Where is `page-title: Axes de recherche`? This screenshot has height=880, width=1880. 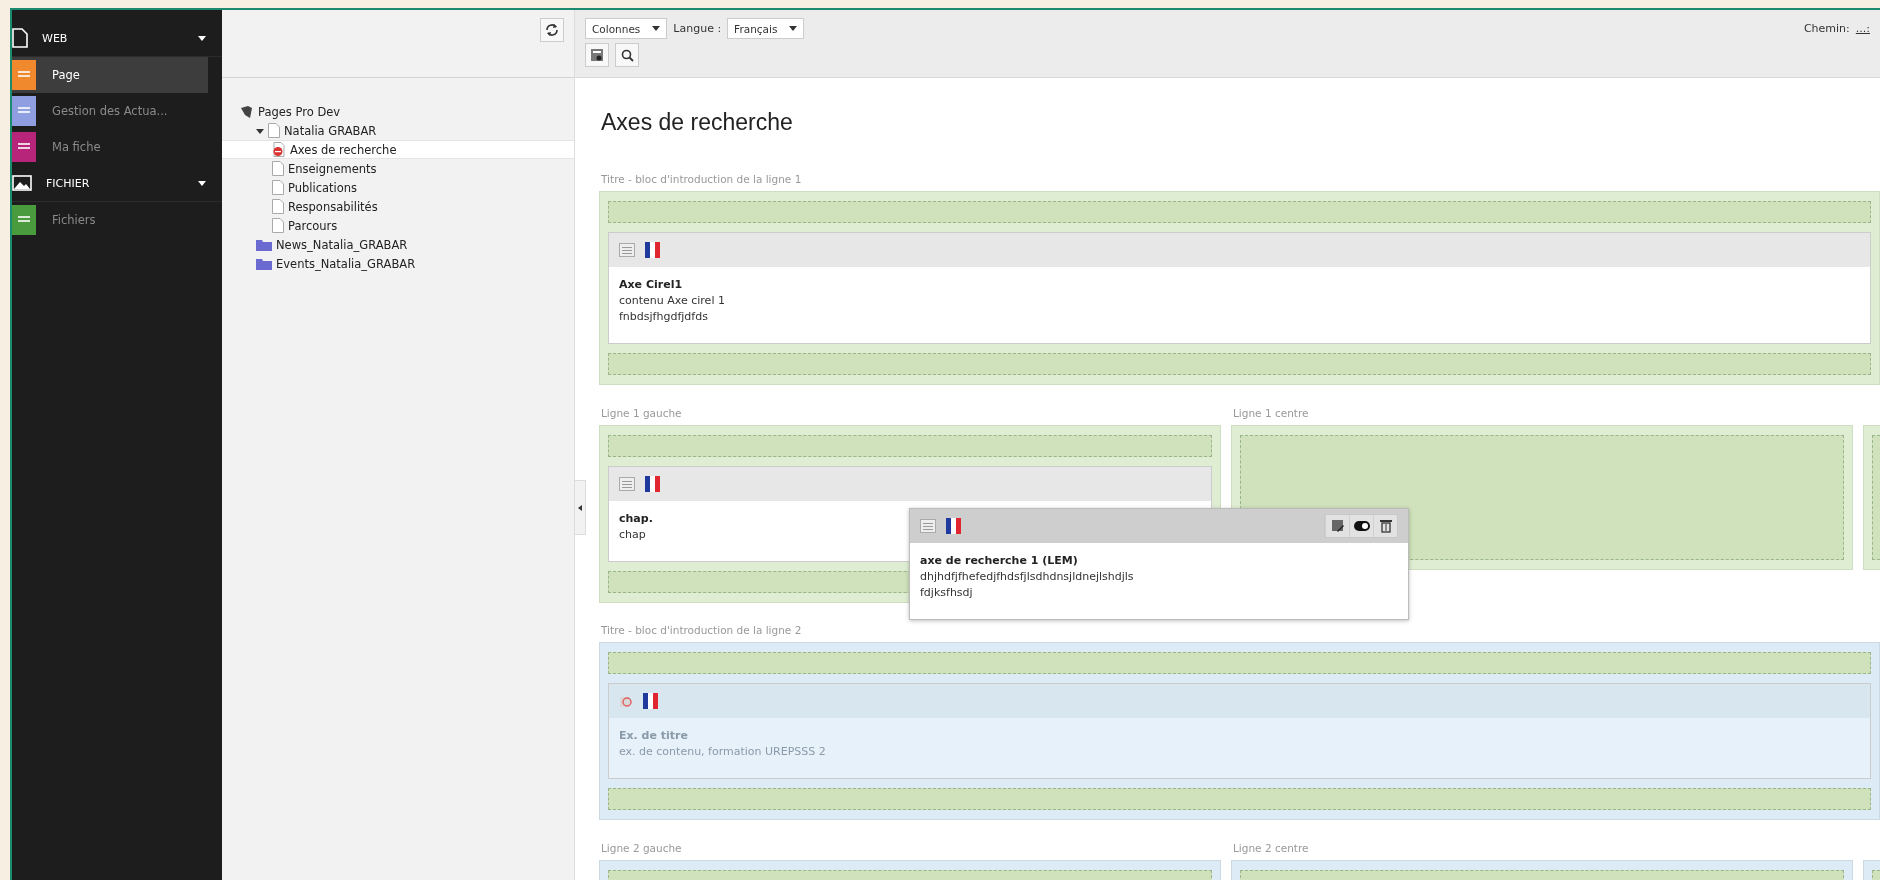 page-title: Axes de recherche is located at coordinates (697, 122).